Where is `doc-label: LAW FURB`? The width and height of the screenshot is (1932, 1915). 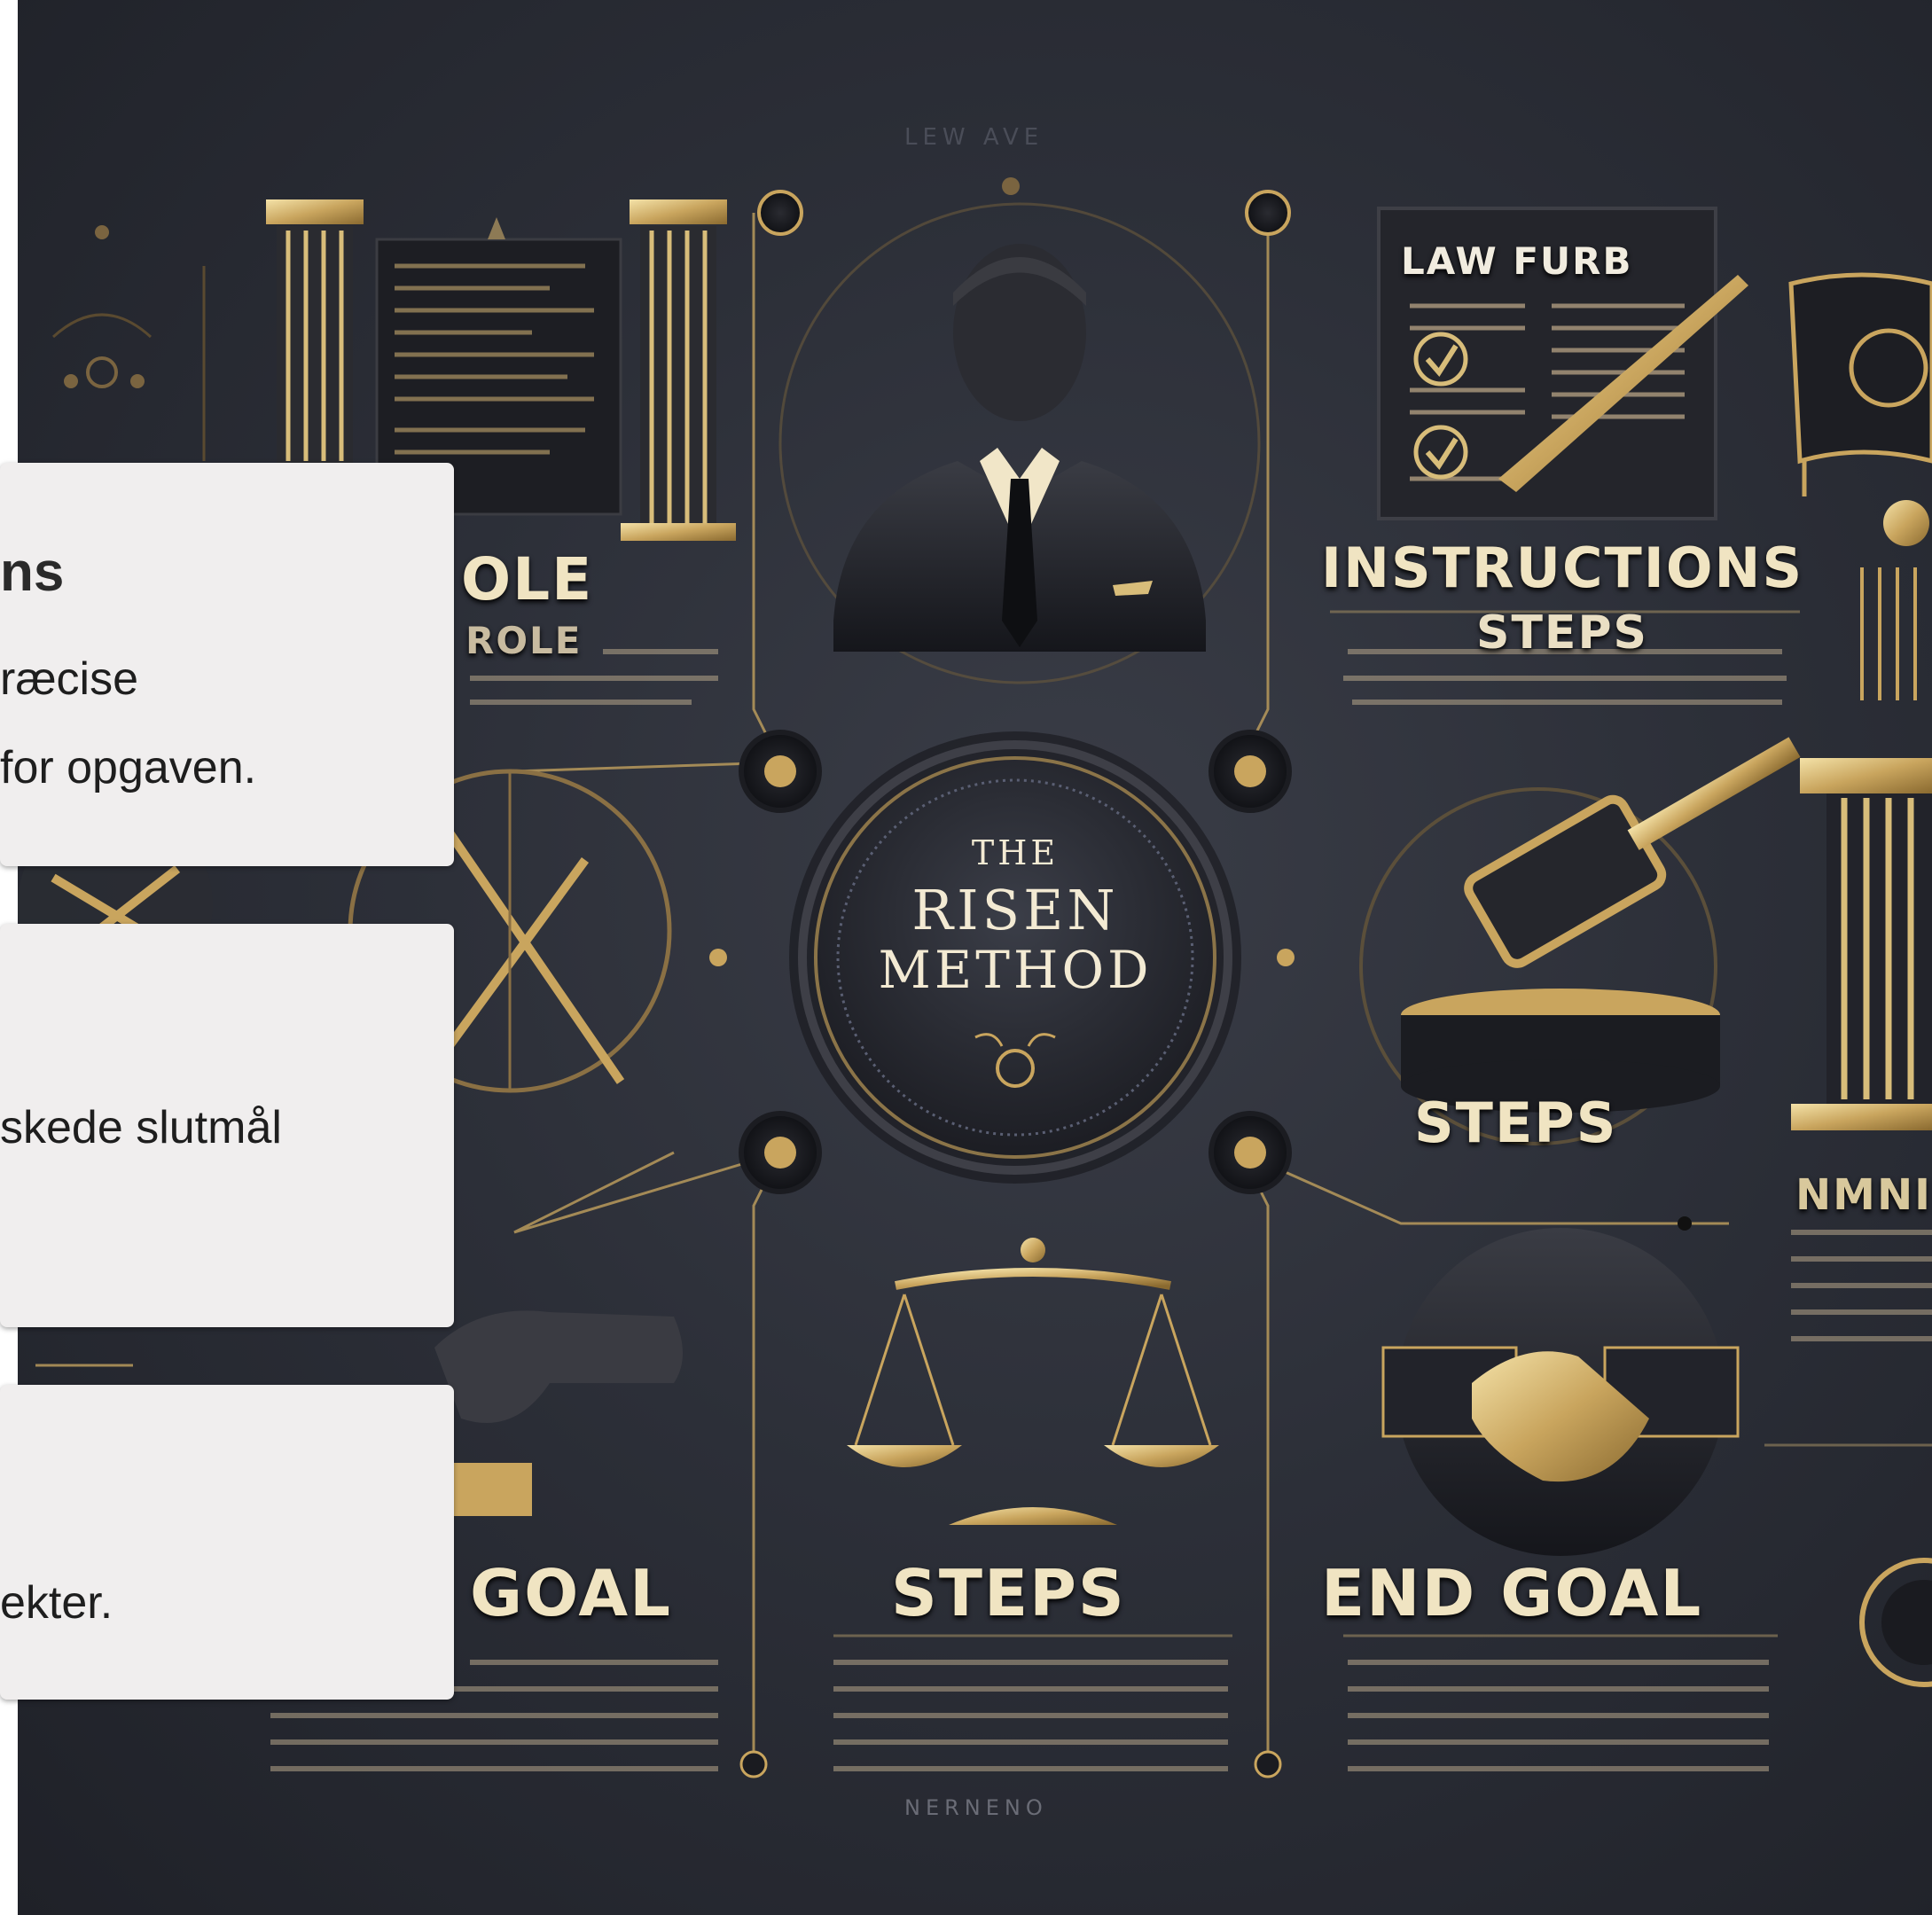 doc-label: LAW FURB is located at coordinates (1517, 261).